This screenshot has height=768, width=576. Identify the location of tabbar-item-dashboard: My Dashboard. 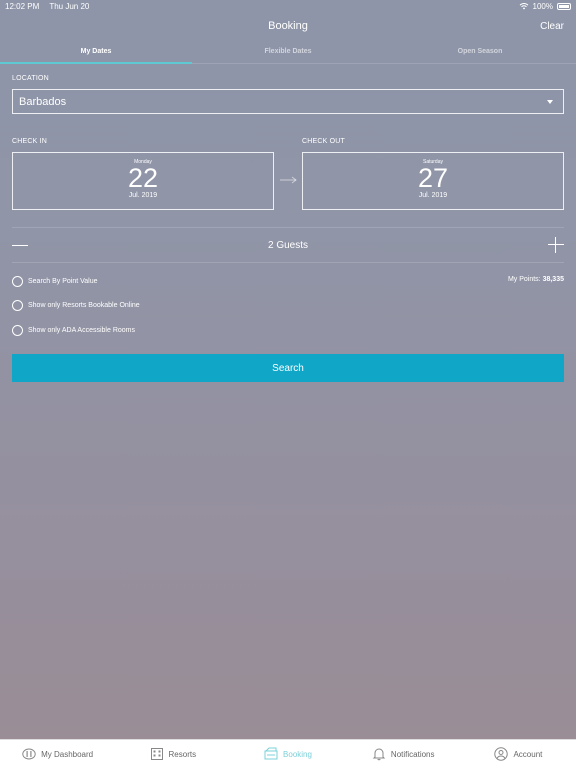
(57, 754).